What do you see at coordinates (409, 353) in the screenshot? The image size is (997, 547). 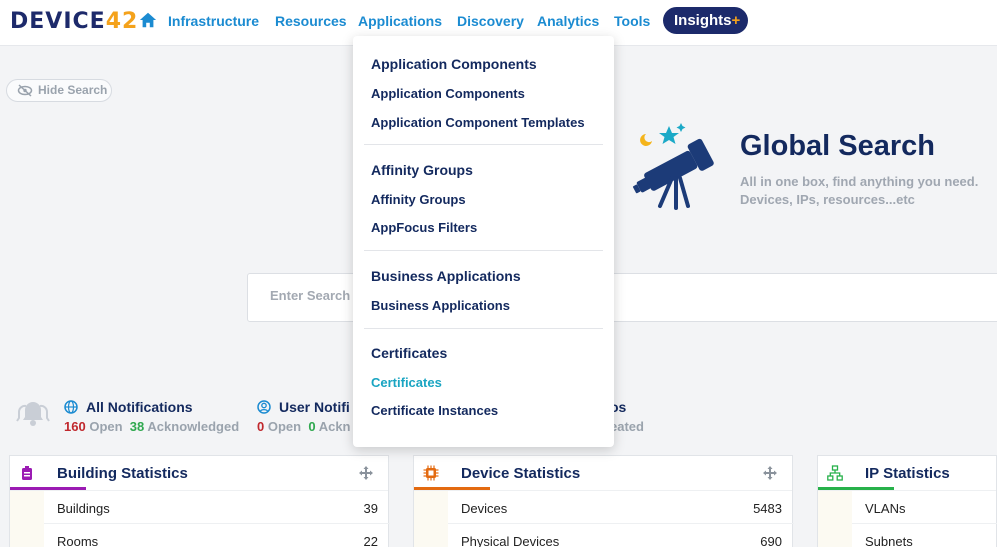 I see `menu-section-header: Certificates` at bounding box center [409, 353].